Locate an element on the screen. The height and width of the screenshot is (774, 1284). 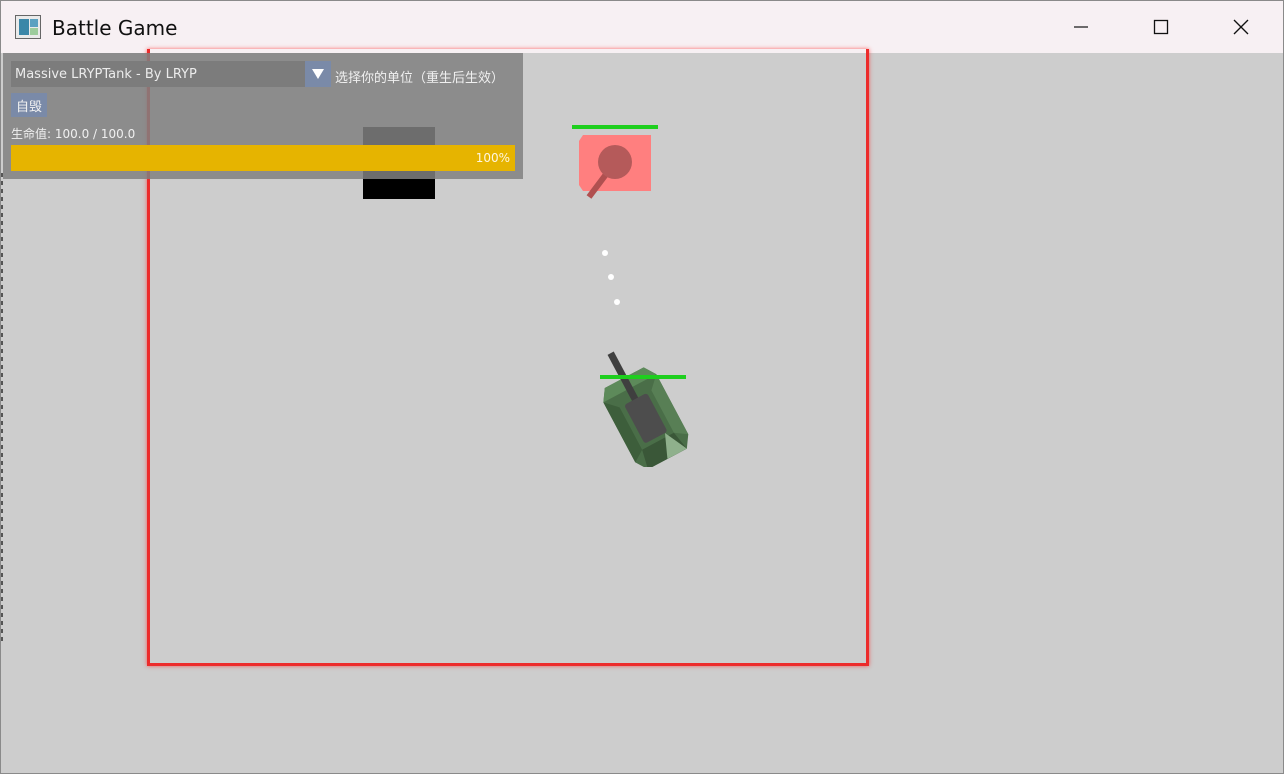
title-bar: Battle Game is located at coordinates (642, 27).